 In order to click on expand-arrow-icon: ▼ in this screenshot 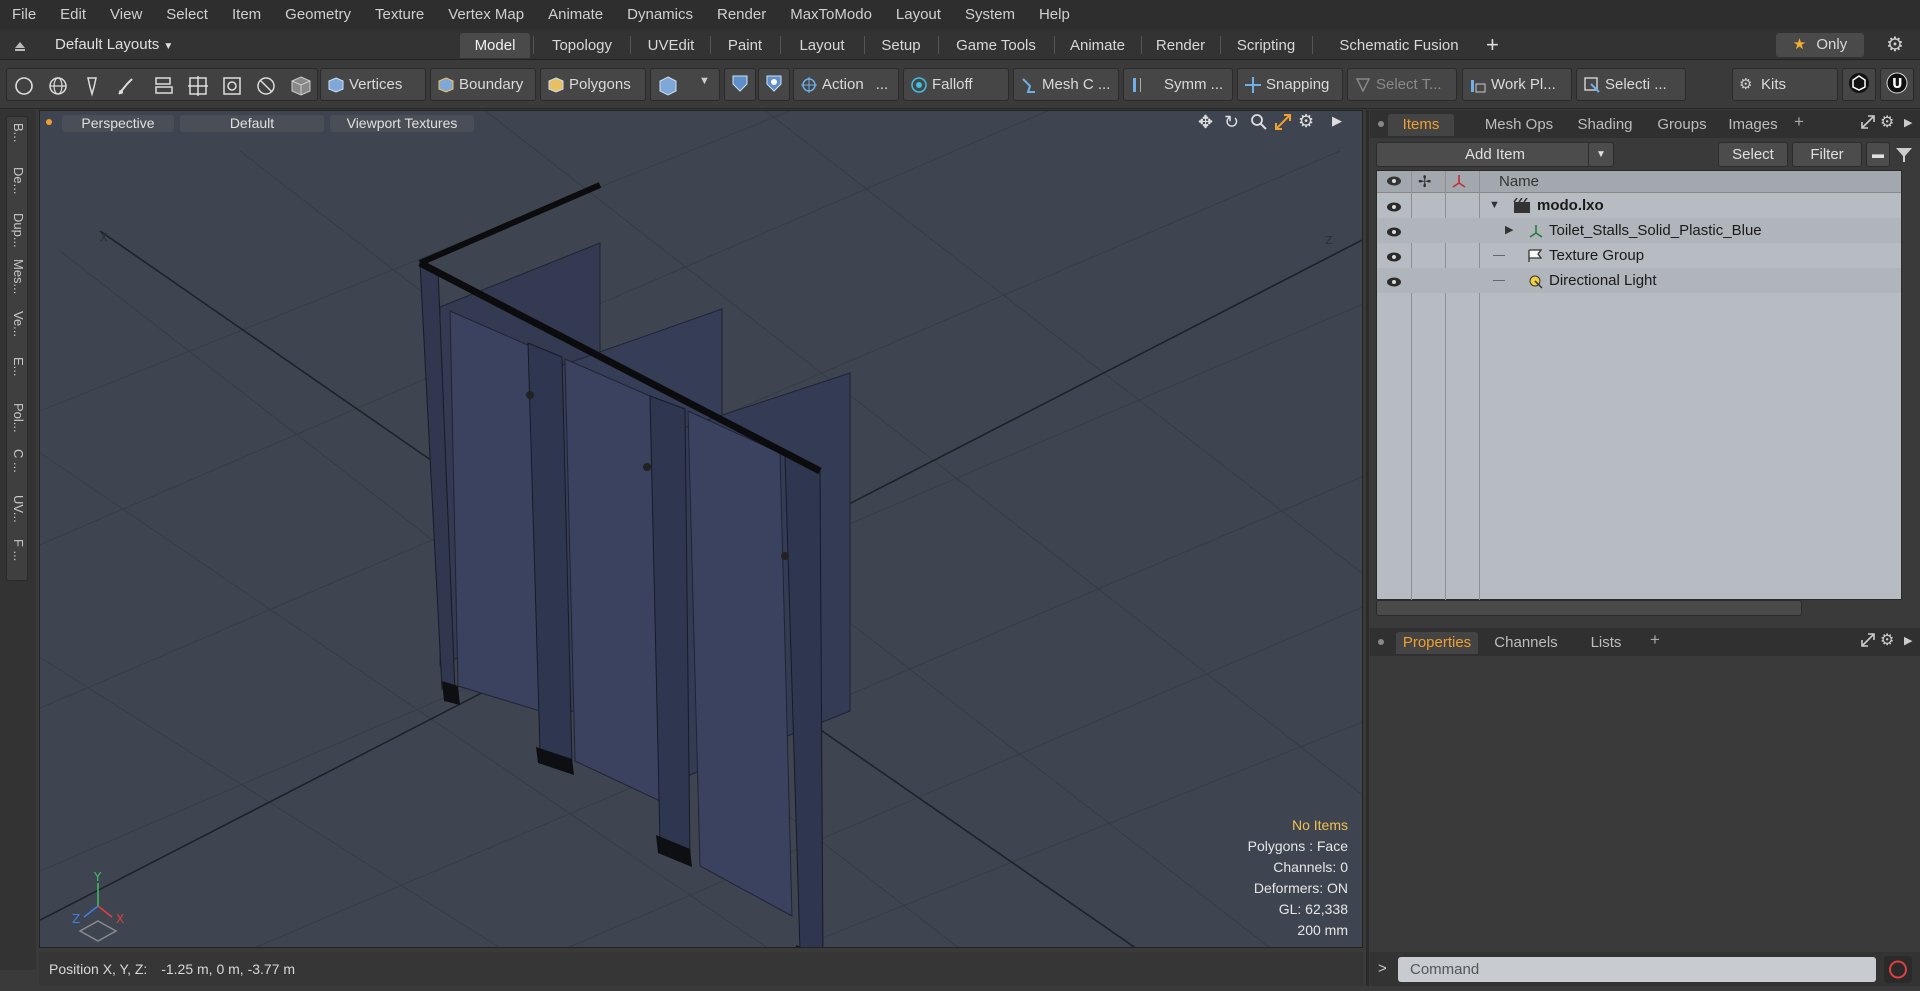, I will do `click(1494, 205)`.